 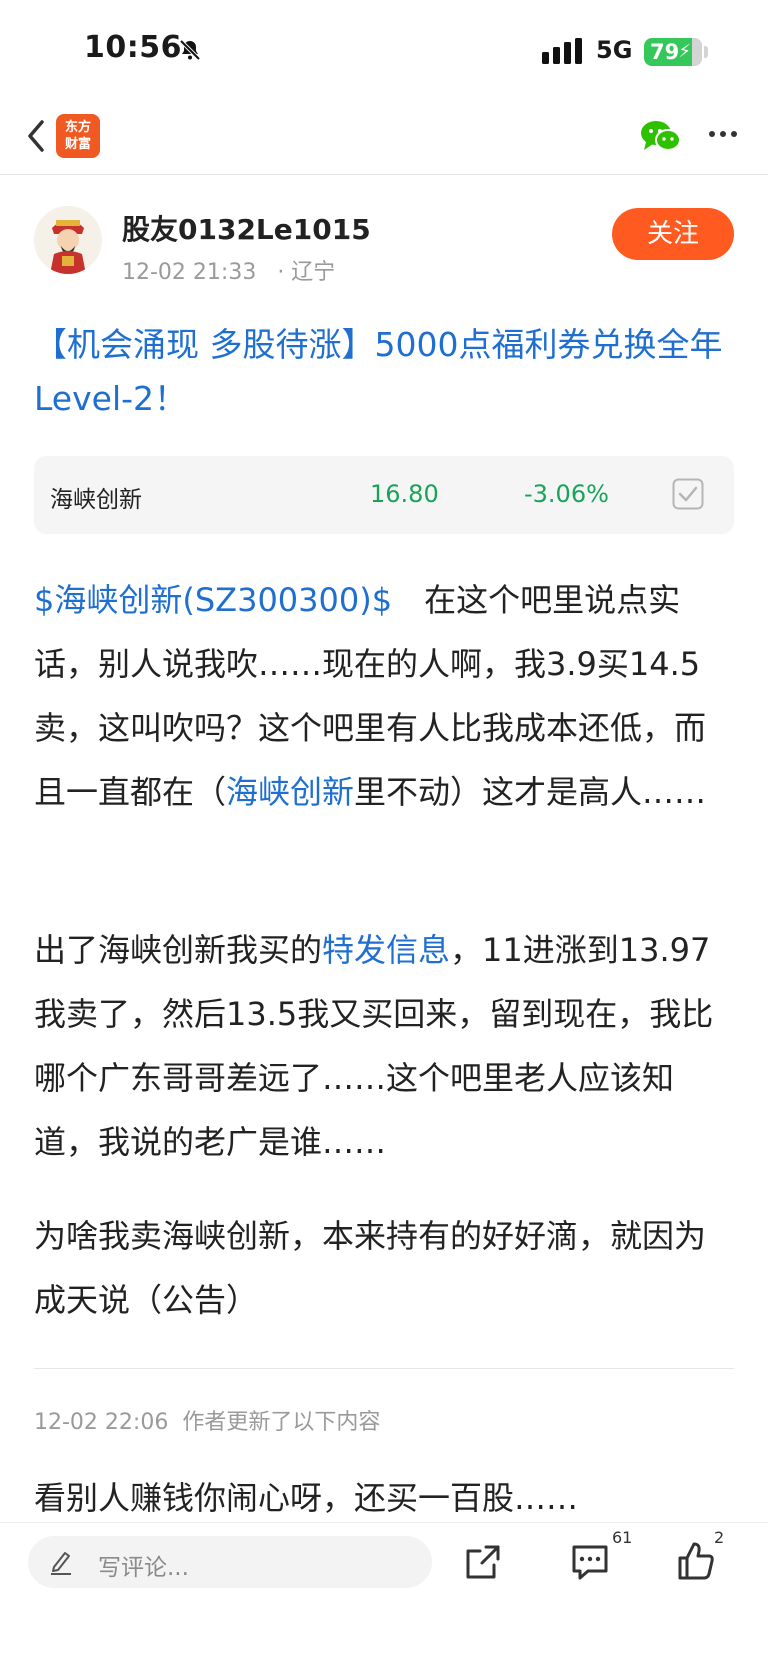 I want to click on avatar-image, so click(x=68, y=240).